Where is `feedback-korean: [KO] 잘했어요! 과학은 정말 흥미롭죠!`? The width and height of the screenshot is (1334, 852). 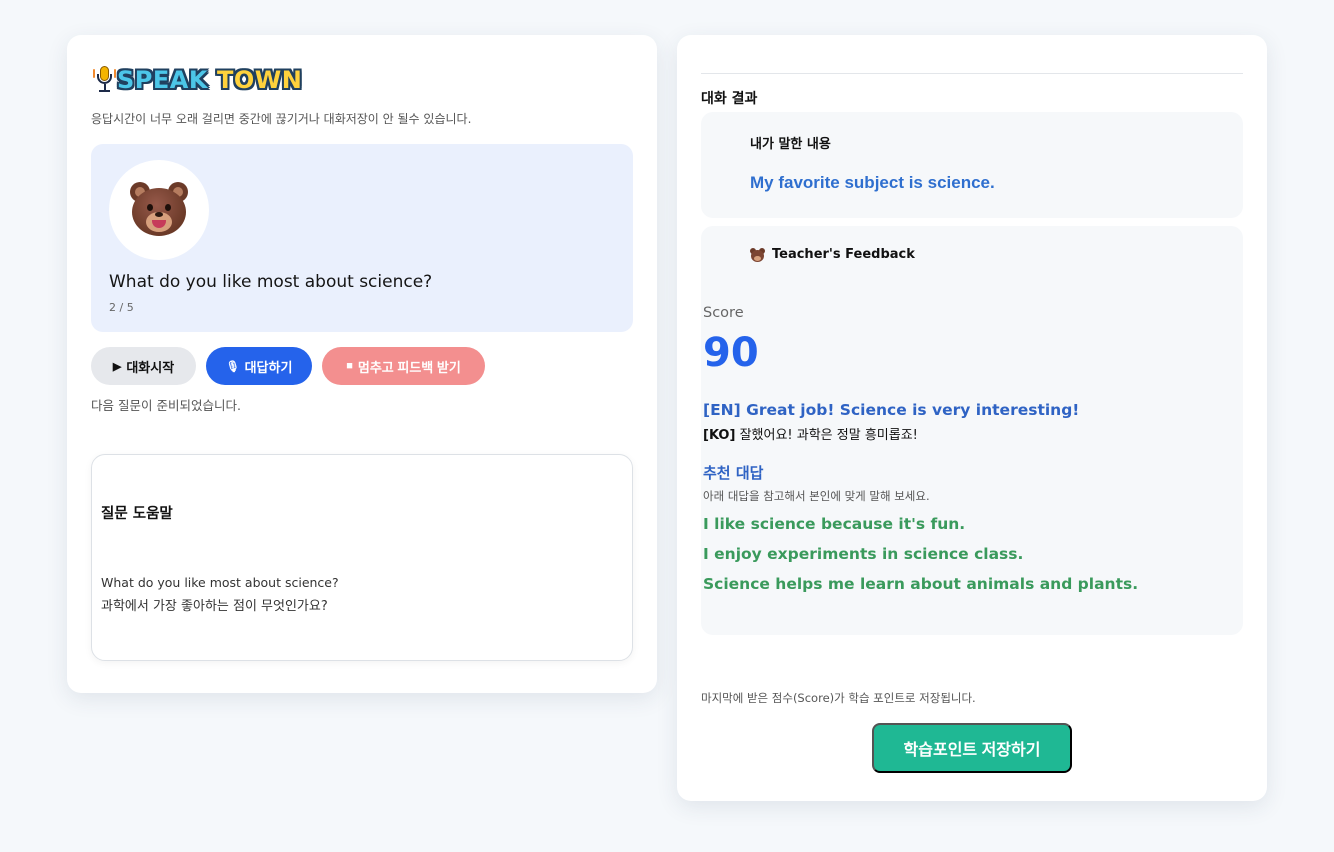
feedback-korean: [KO] 잘했어요! 과학은 정말 흥미롭죠! is located at coordinates (810, 433).